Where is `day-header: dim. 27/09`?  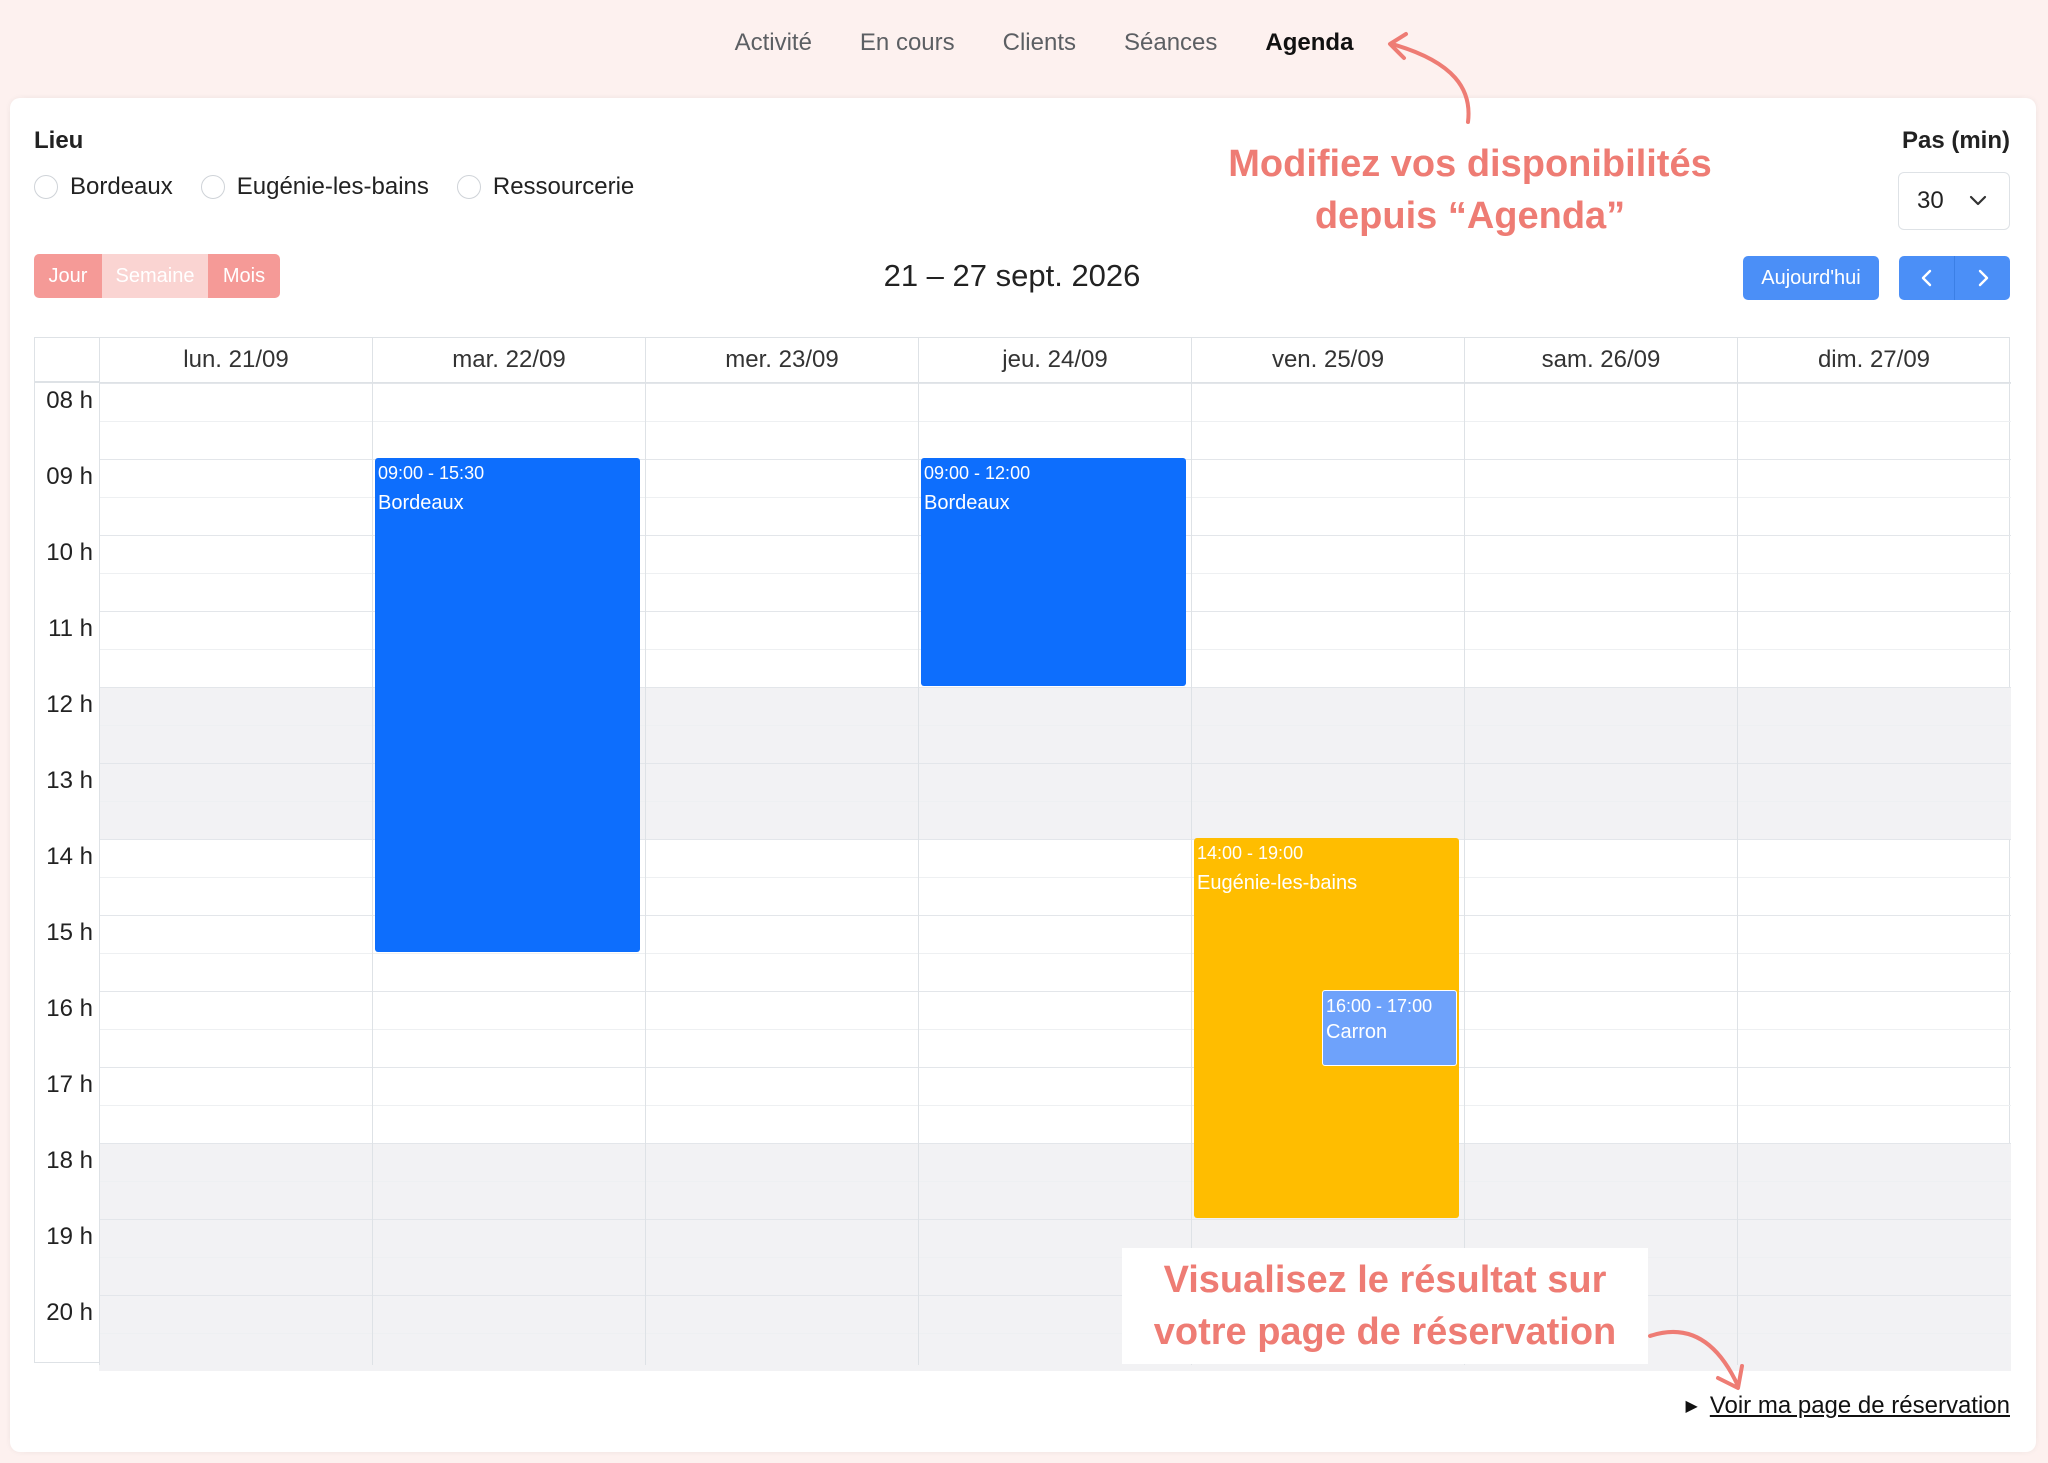 day-header: dim. 27/09 is located at coordinates (1873, 360).